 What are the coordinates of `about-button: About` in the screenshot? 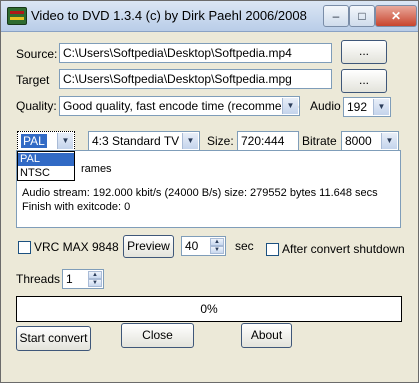 It's located at (266, 335).